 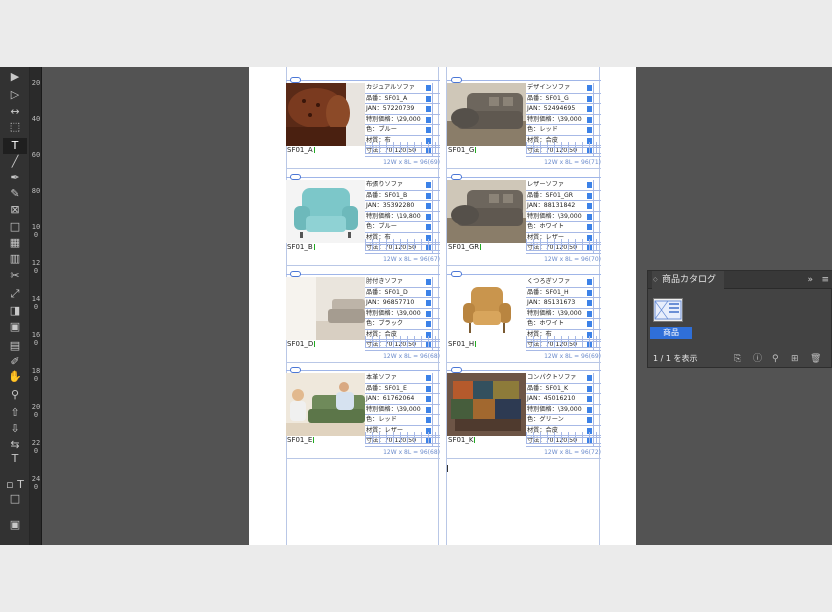 I want to click on field-text: 色：ブラック, so click(x=385, y=323).